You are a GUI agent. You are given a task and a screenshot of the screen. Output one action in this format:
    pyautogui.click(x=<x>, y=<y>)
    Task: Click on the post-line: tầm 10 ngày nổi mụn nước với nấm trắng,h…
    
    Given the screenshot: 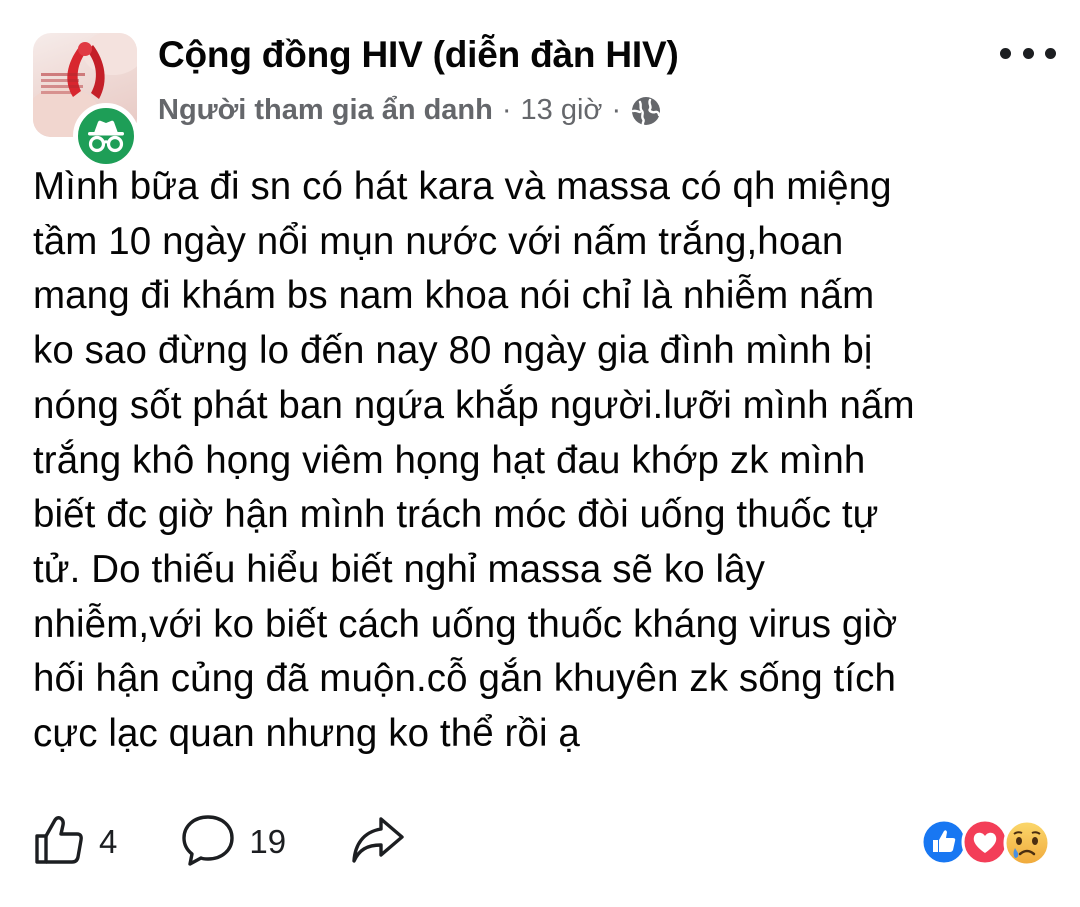 What is the action you would take?
    pyautogui.click(x=438, y=241)
    